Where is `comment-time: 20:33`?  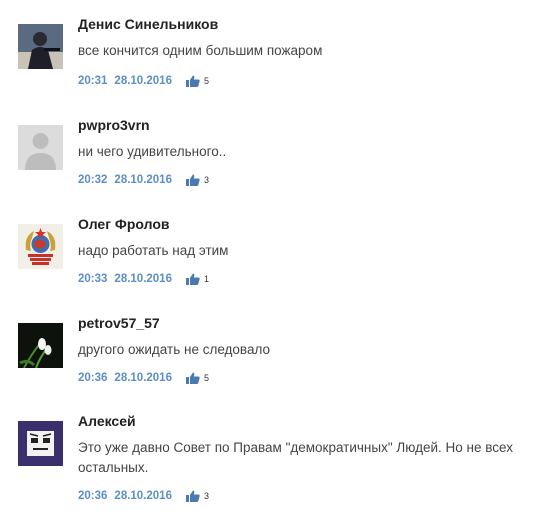
comment-time: 20:33 is located at coordinates (92, 279).